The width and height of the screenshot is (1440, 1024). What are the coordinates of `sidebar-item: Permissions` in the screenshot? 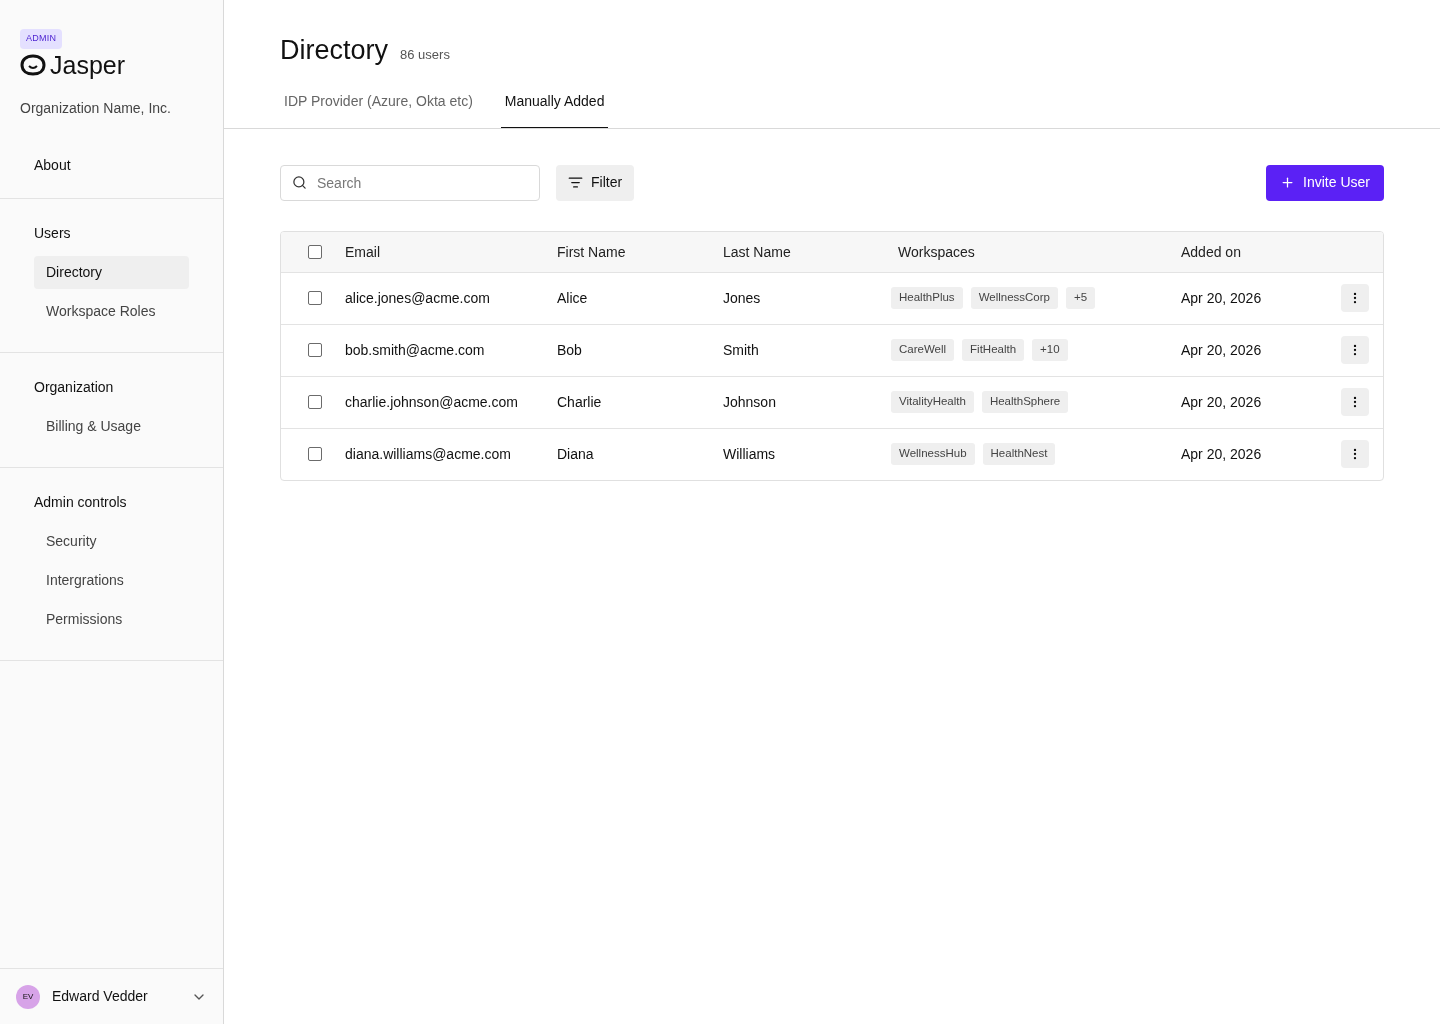 It's located at (111, 619).